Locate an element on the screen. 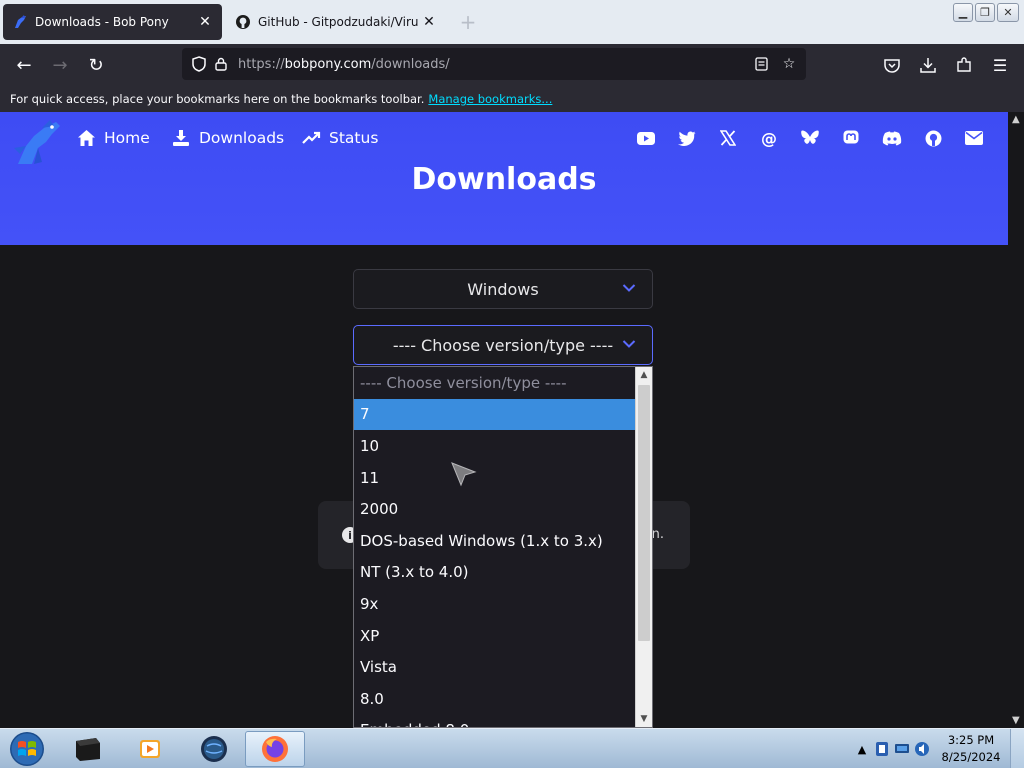 This screenshot has height=768, width=1024. home-icon is located at coordinates (86, 138).